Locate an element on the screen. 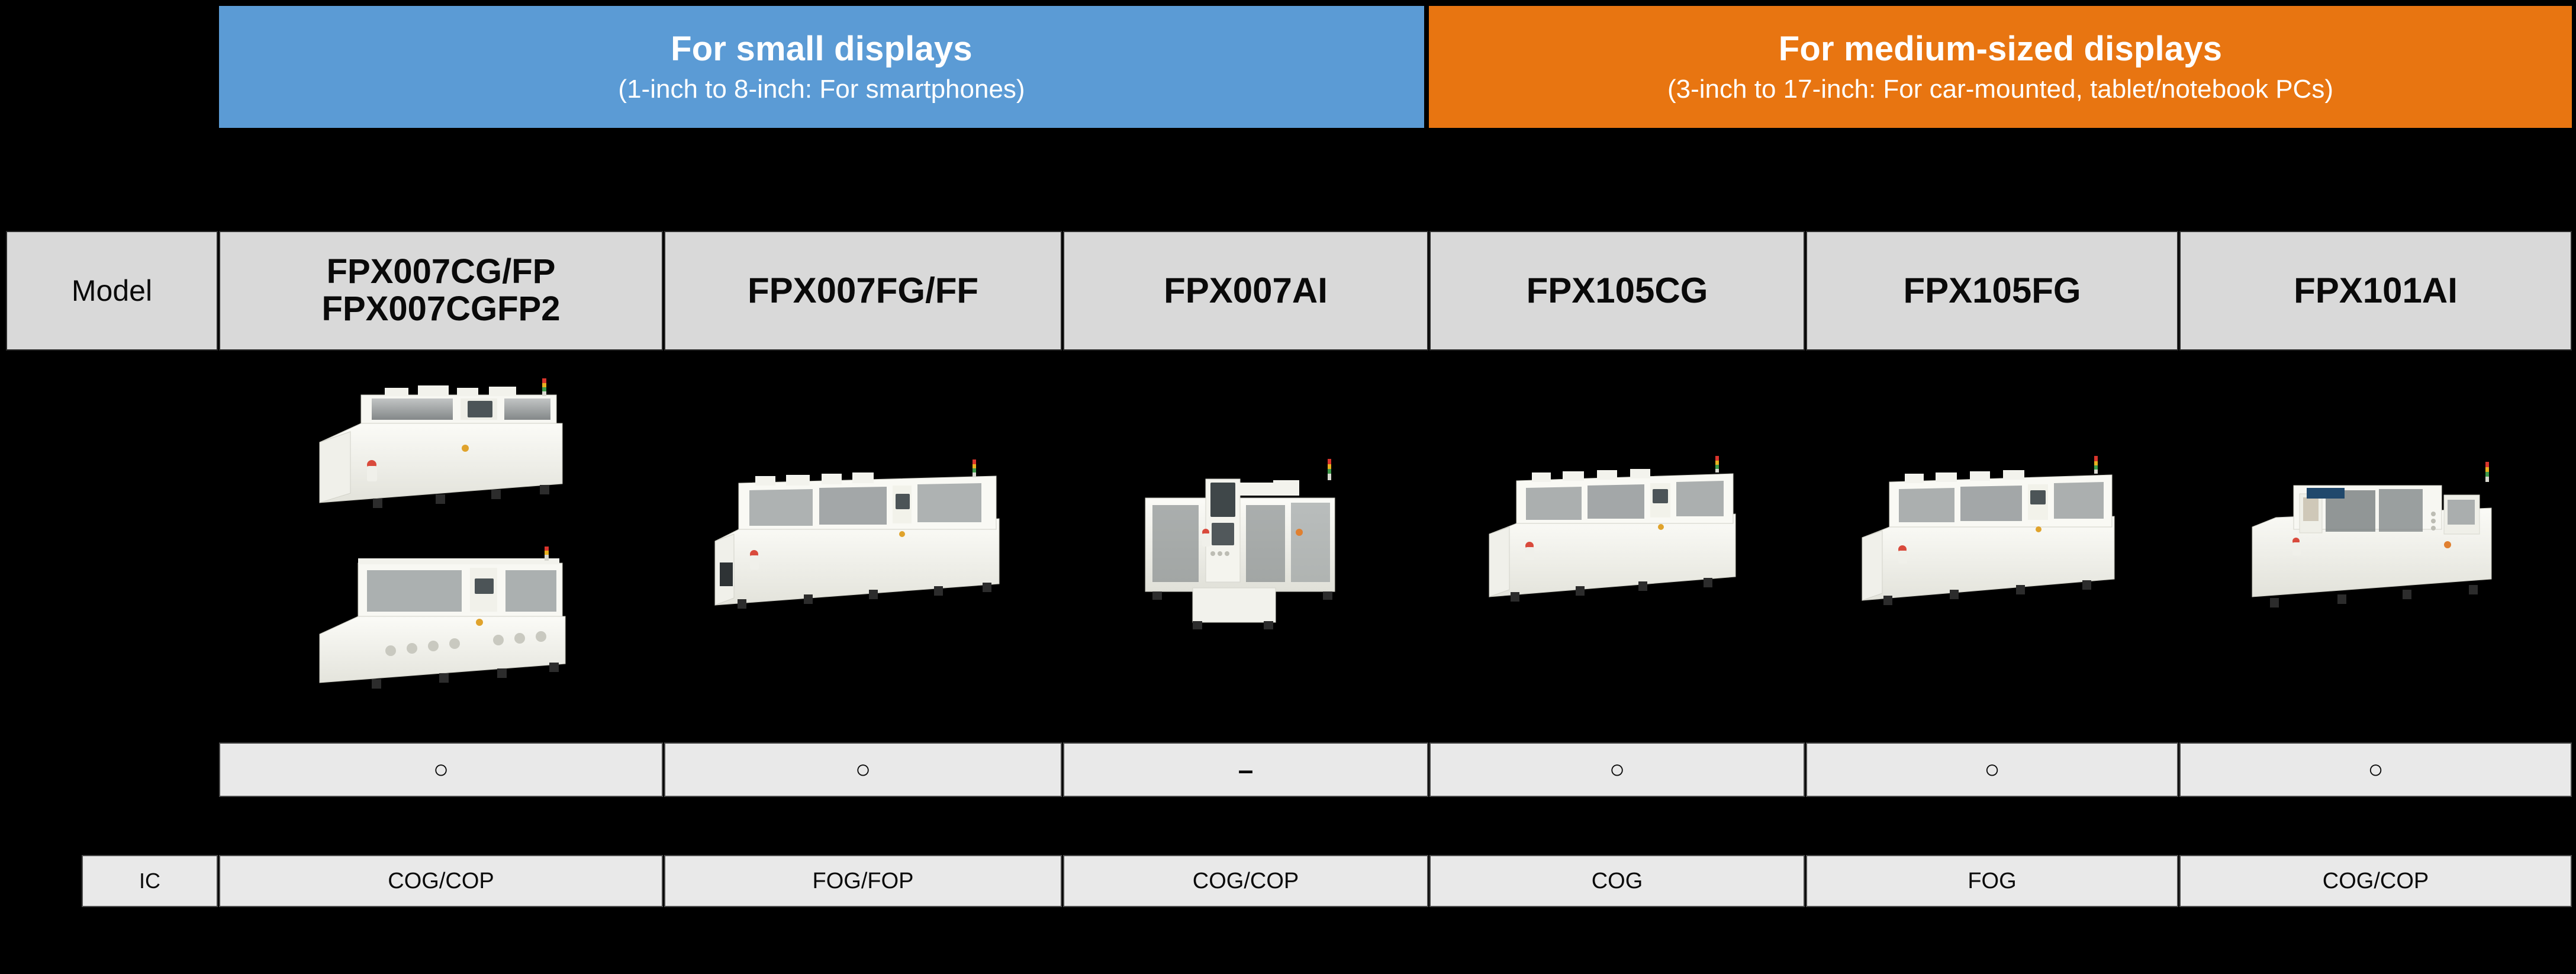 Image resolution: width=2576 pixels, height=974 pixels. support-cell-fpx007cg: ○ is located at coordinates (441, 769).